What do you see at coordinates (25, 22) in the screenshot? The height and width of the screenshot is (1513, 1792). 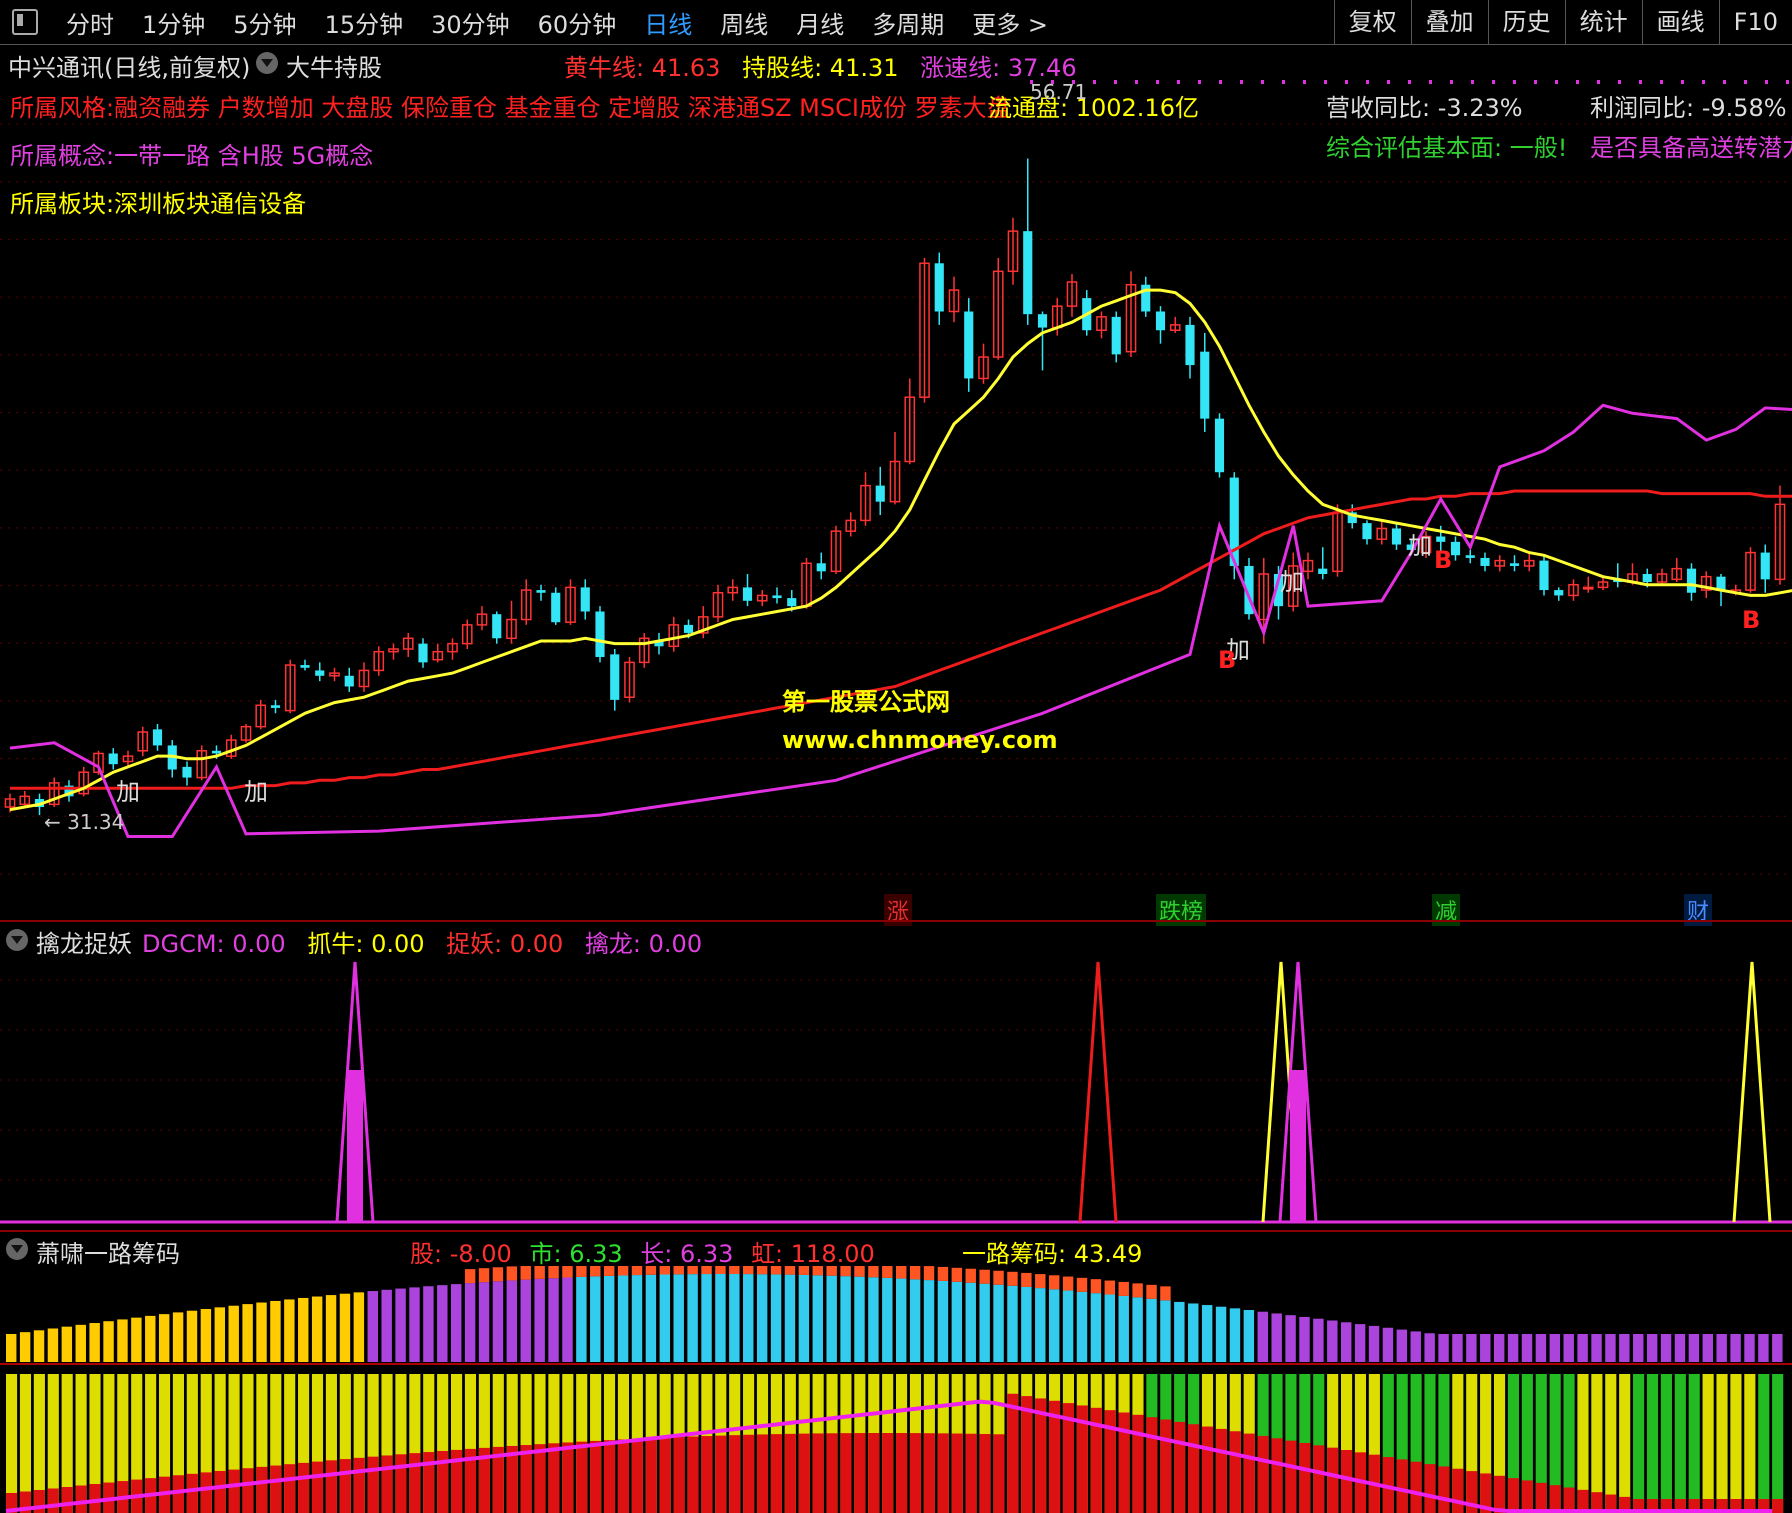 I see `menu-icon` at bounding box center [25, 22].